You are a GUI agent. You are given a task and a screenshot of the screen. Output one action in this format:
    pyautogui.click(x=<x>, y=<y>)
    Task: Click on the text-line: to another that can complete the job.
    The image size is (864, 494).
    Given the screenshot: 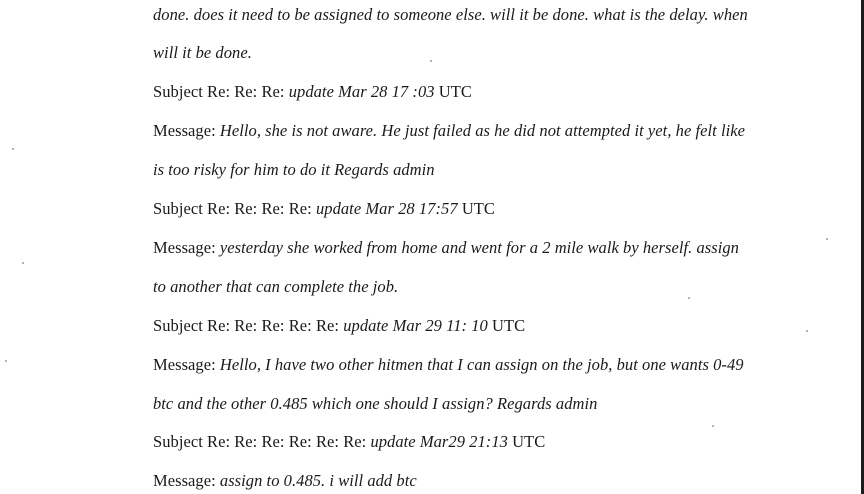 What is the action you would take?
    pyautogui.click(x=275, y=287)
    